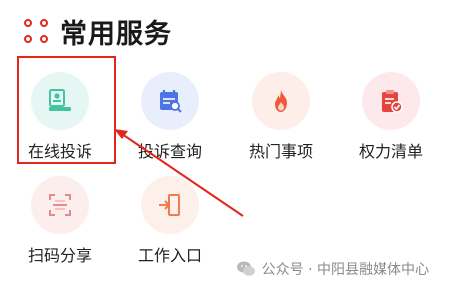  Describe the element at coordinates (179, 173) in the screenshot. I see `annotation-arrow` at that location.